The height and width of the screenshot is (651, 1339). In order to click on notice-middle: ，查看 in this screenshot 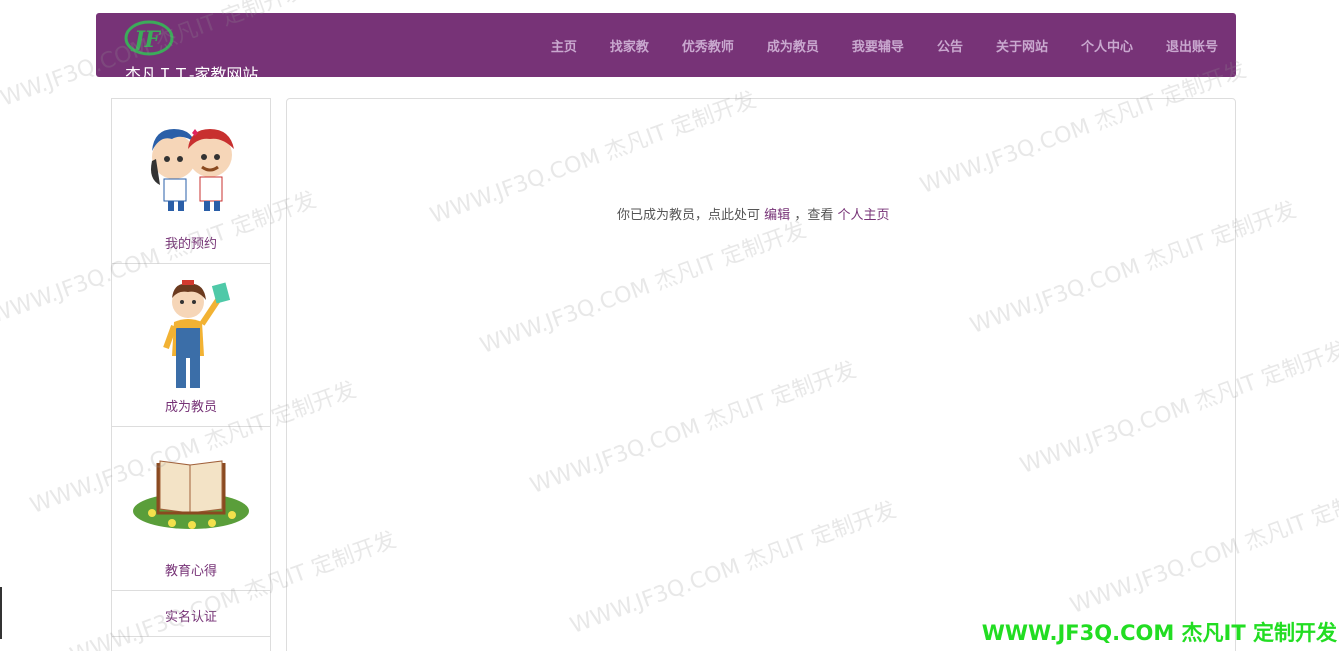, I will do `click(814, 215)`.